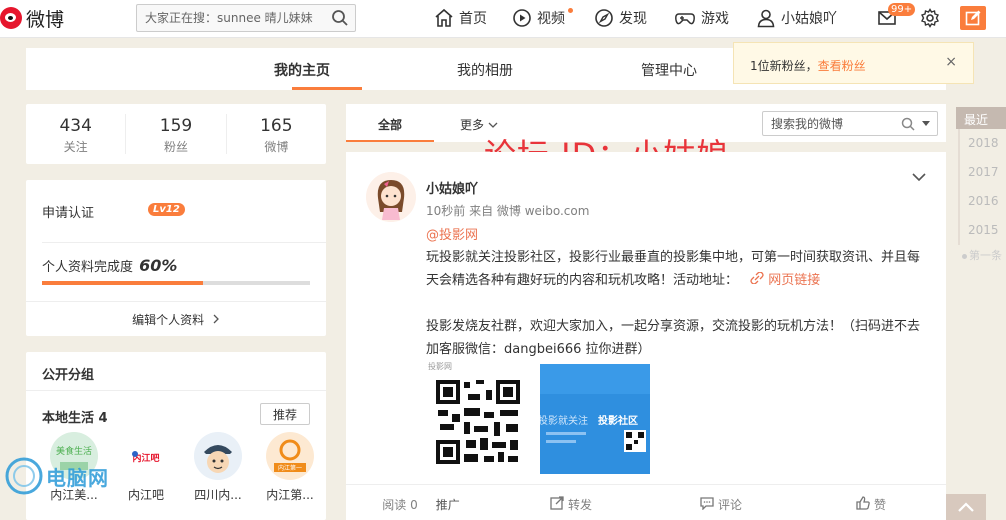  I want to click on group-avatar-text: 内江第一, so click(290, 468).